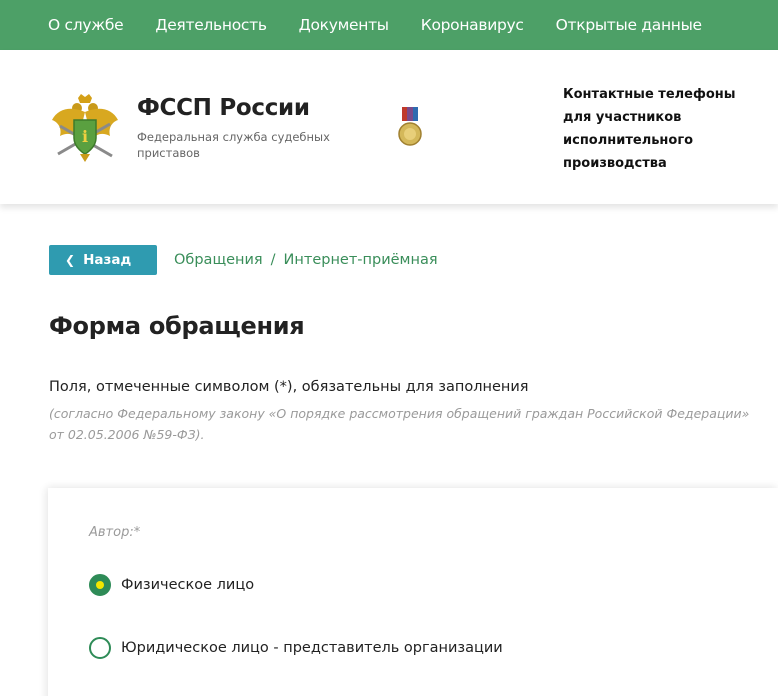 The image size is (778, 696). Describe the element at coordinates (233, 145) in the screenshot. I see `org-subtitle: Федеральная служба судебных приставов` at that location.